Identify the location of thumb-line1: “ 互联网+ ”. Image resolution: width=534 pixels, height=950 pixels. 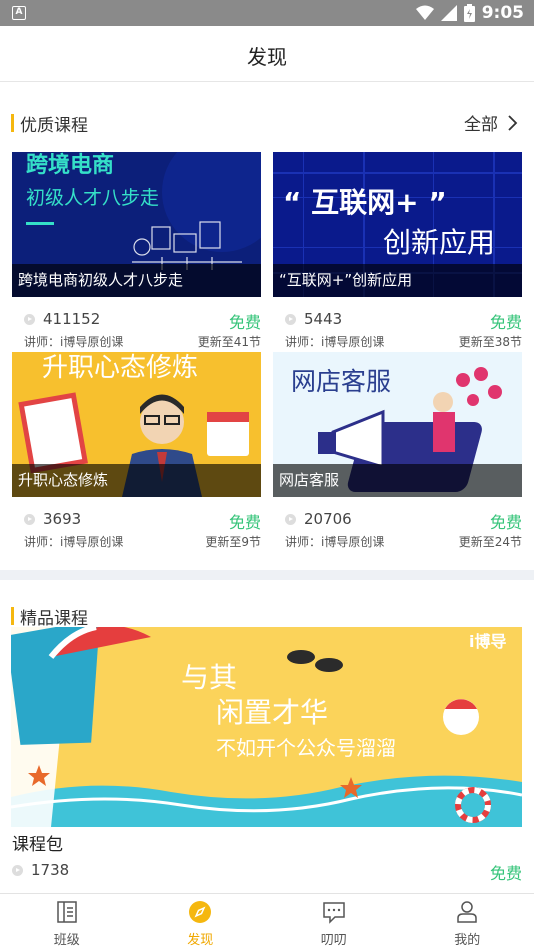
(365, 202).